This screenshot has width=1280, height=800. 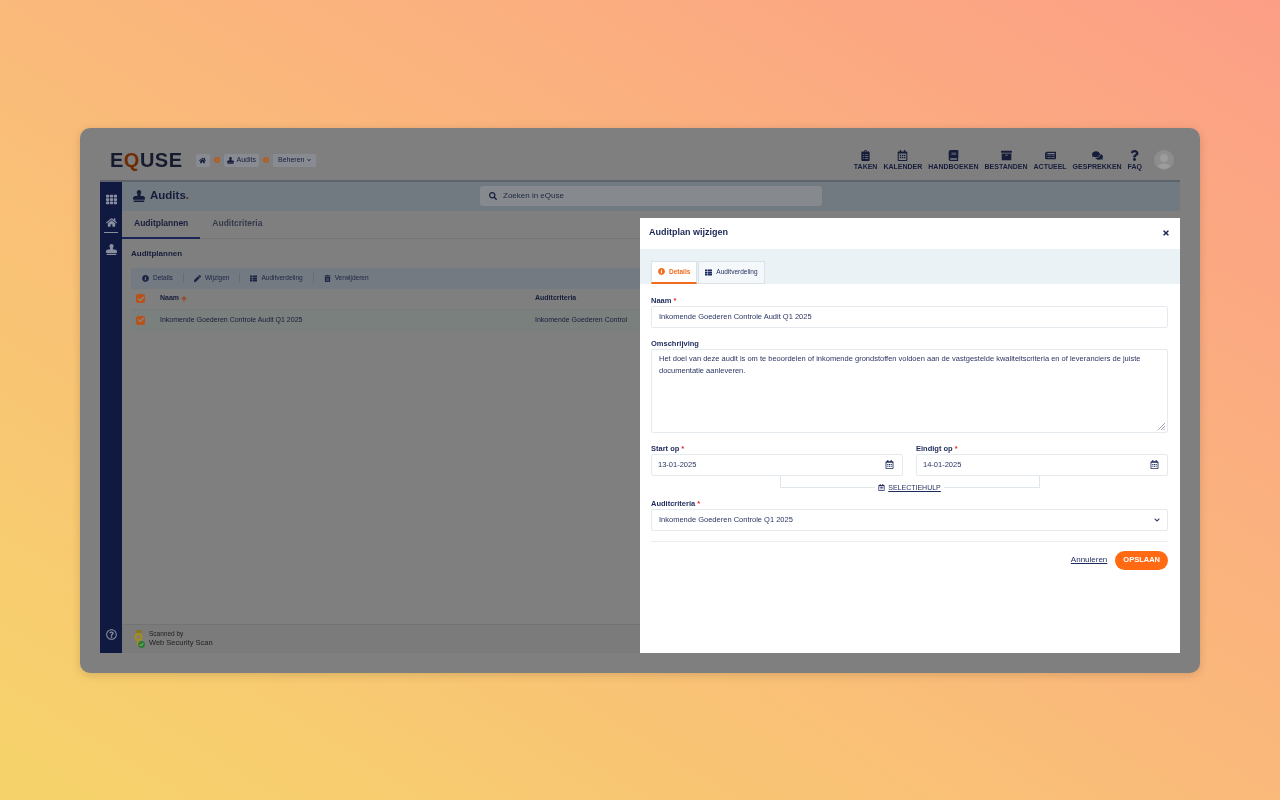 I want to click on question-mark-icon, so click(x=1135, y=155).